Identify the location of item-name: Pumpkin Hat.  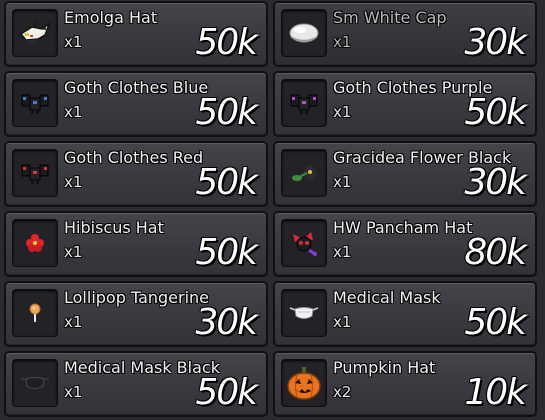
(384, 367).